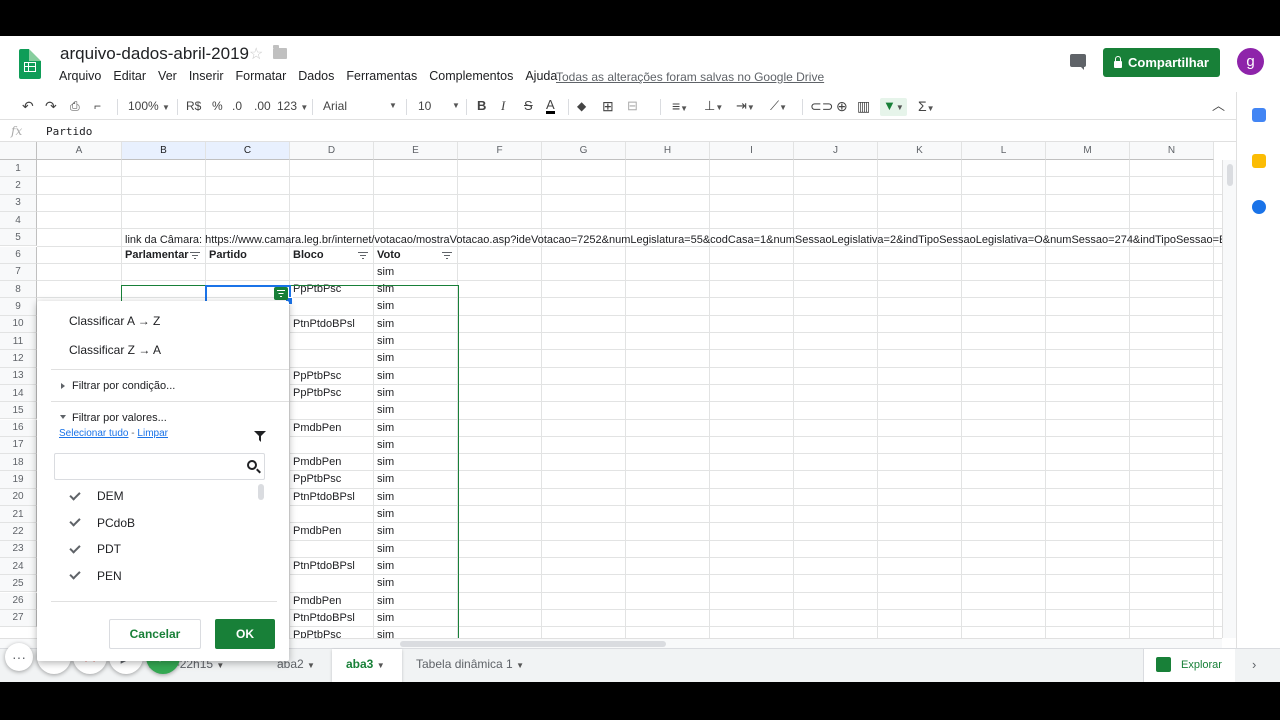 The height and width of the screenshot is (720, 1280). I want to click on row-header-14: 14, so click(18, 393).